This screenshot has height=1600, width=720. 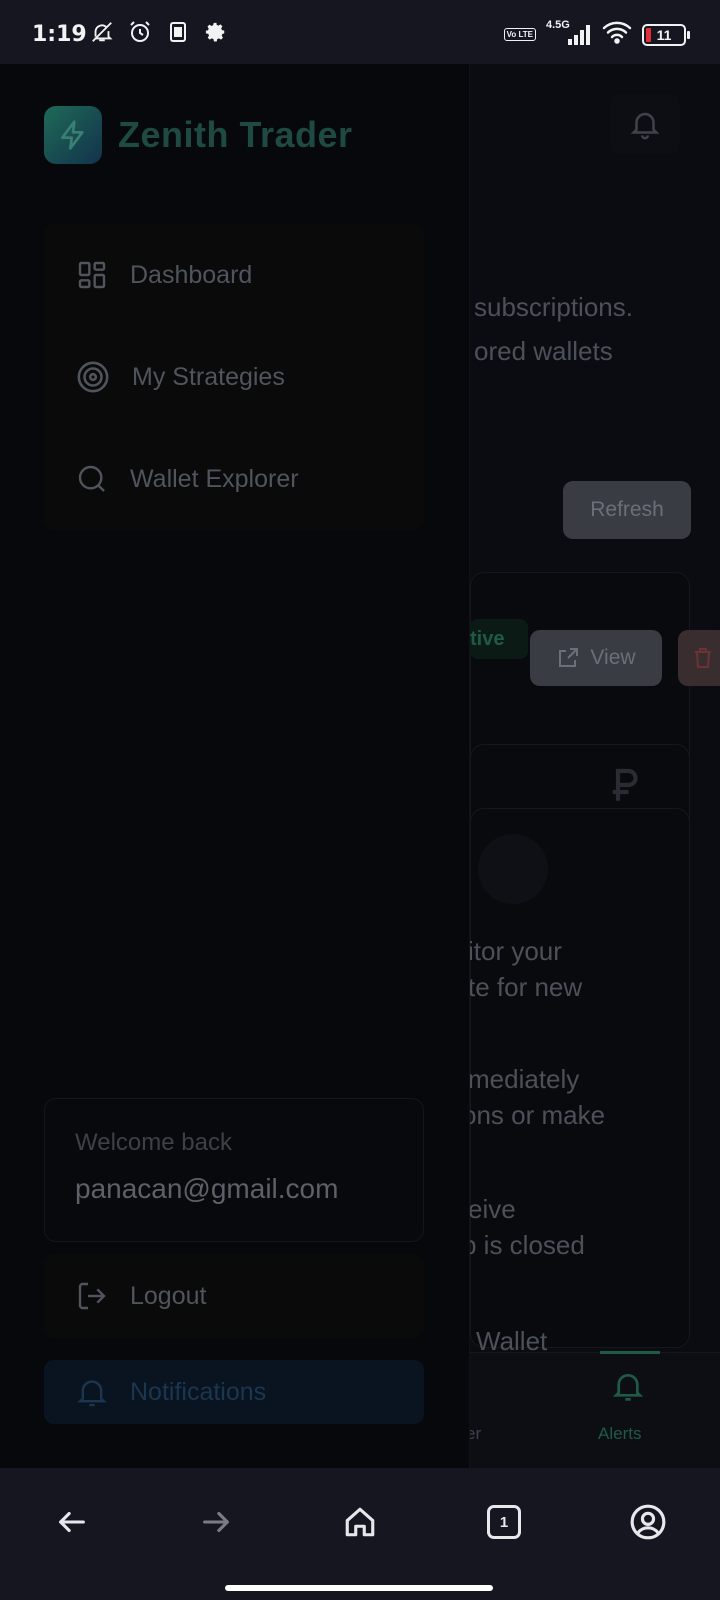 What do you see at coordinates (523, 1245) in the screenshot?
I see `bg-text-line: p is closed` at bounding box center [523, 1245].